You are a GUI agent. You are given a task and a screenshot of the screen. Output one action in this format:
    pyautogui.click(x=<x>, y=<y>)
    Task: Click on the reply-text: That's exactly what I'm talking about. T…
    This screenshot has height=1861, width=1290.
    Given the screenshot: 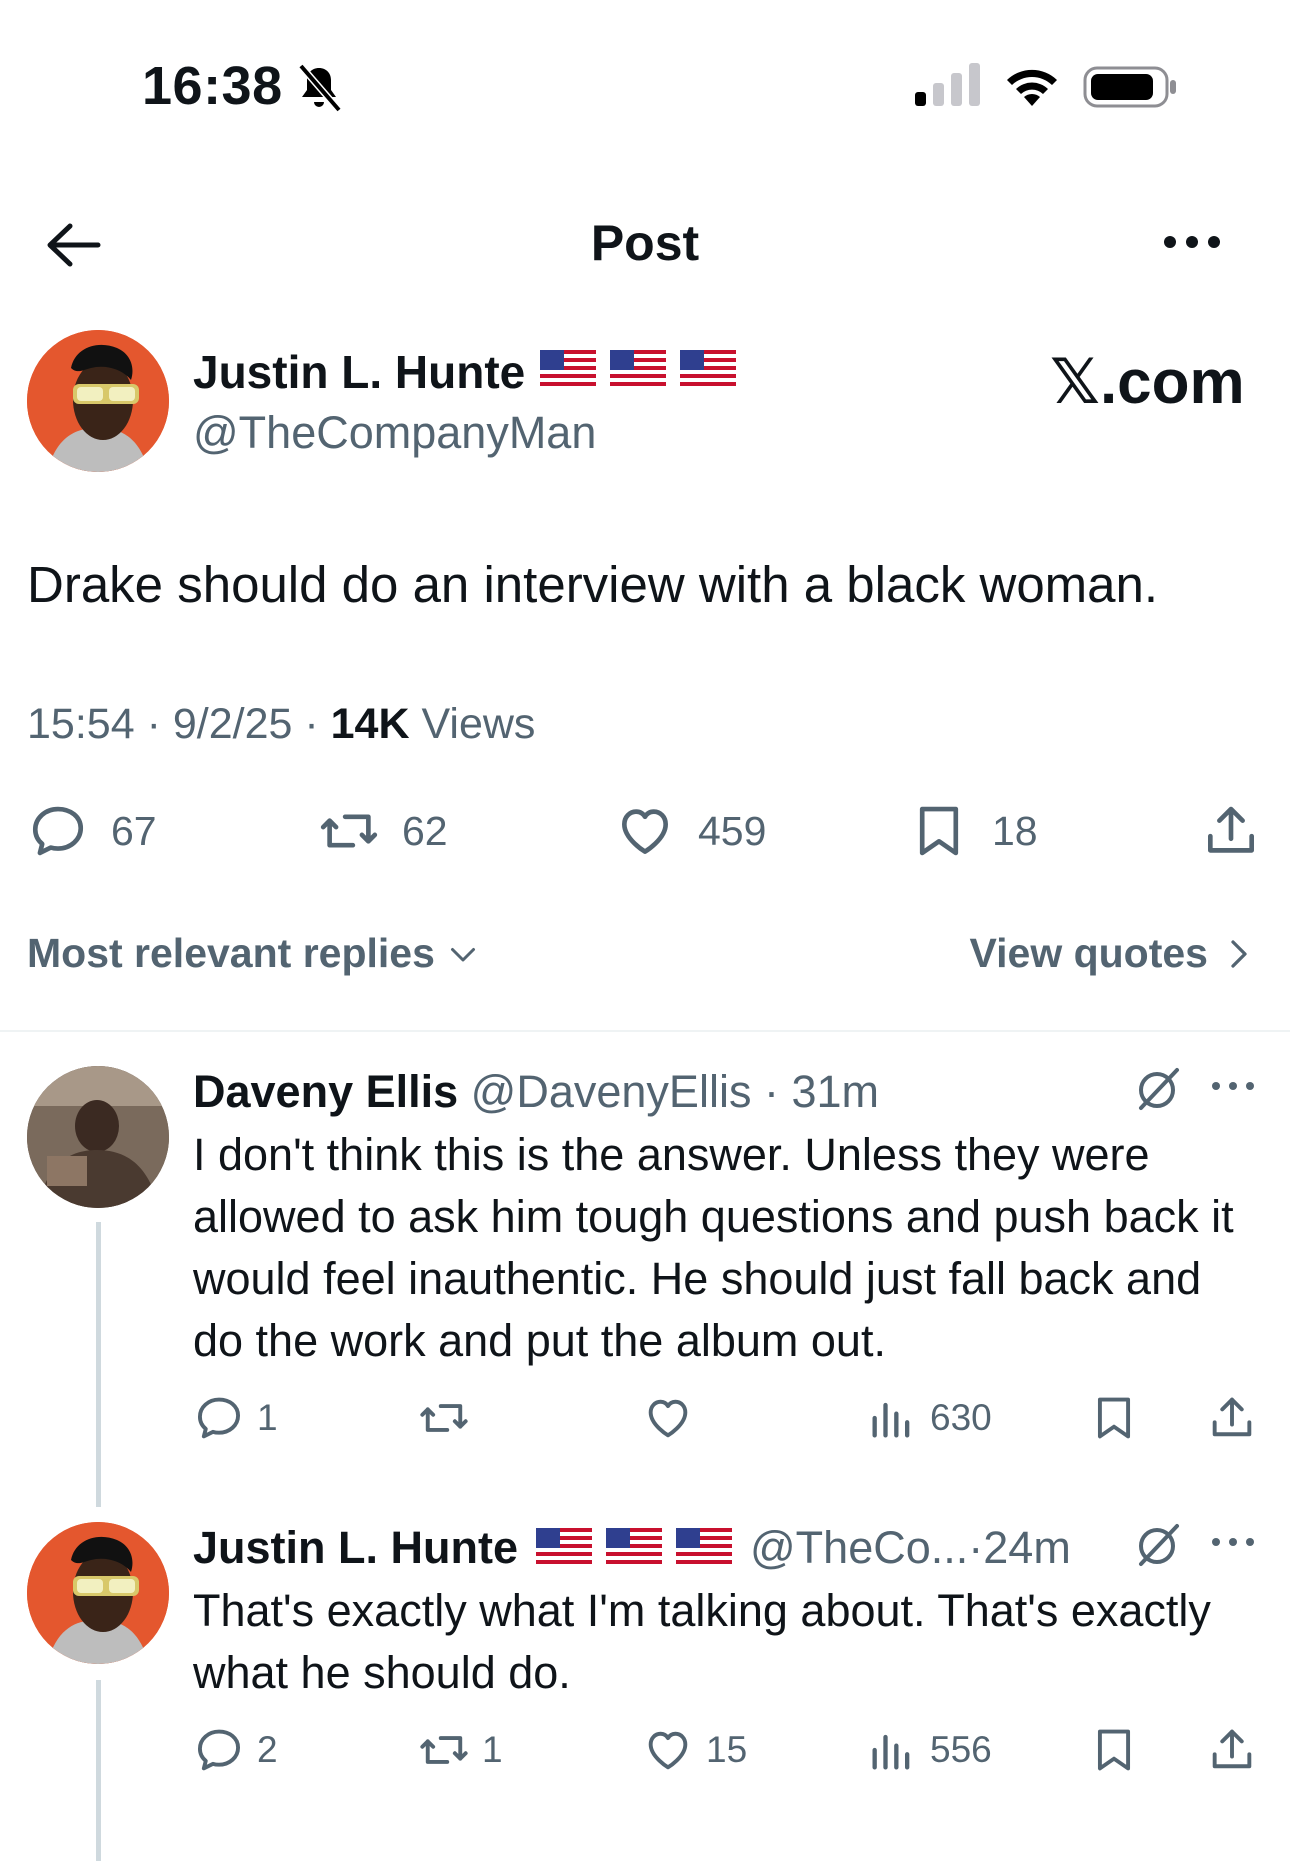 What is the action you would take?
    pyautogui.click(x=702, y=1641)
    